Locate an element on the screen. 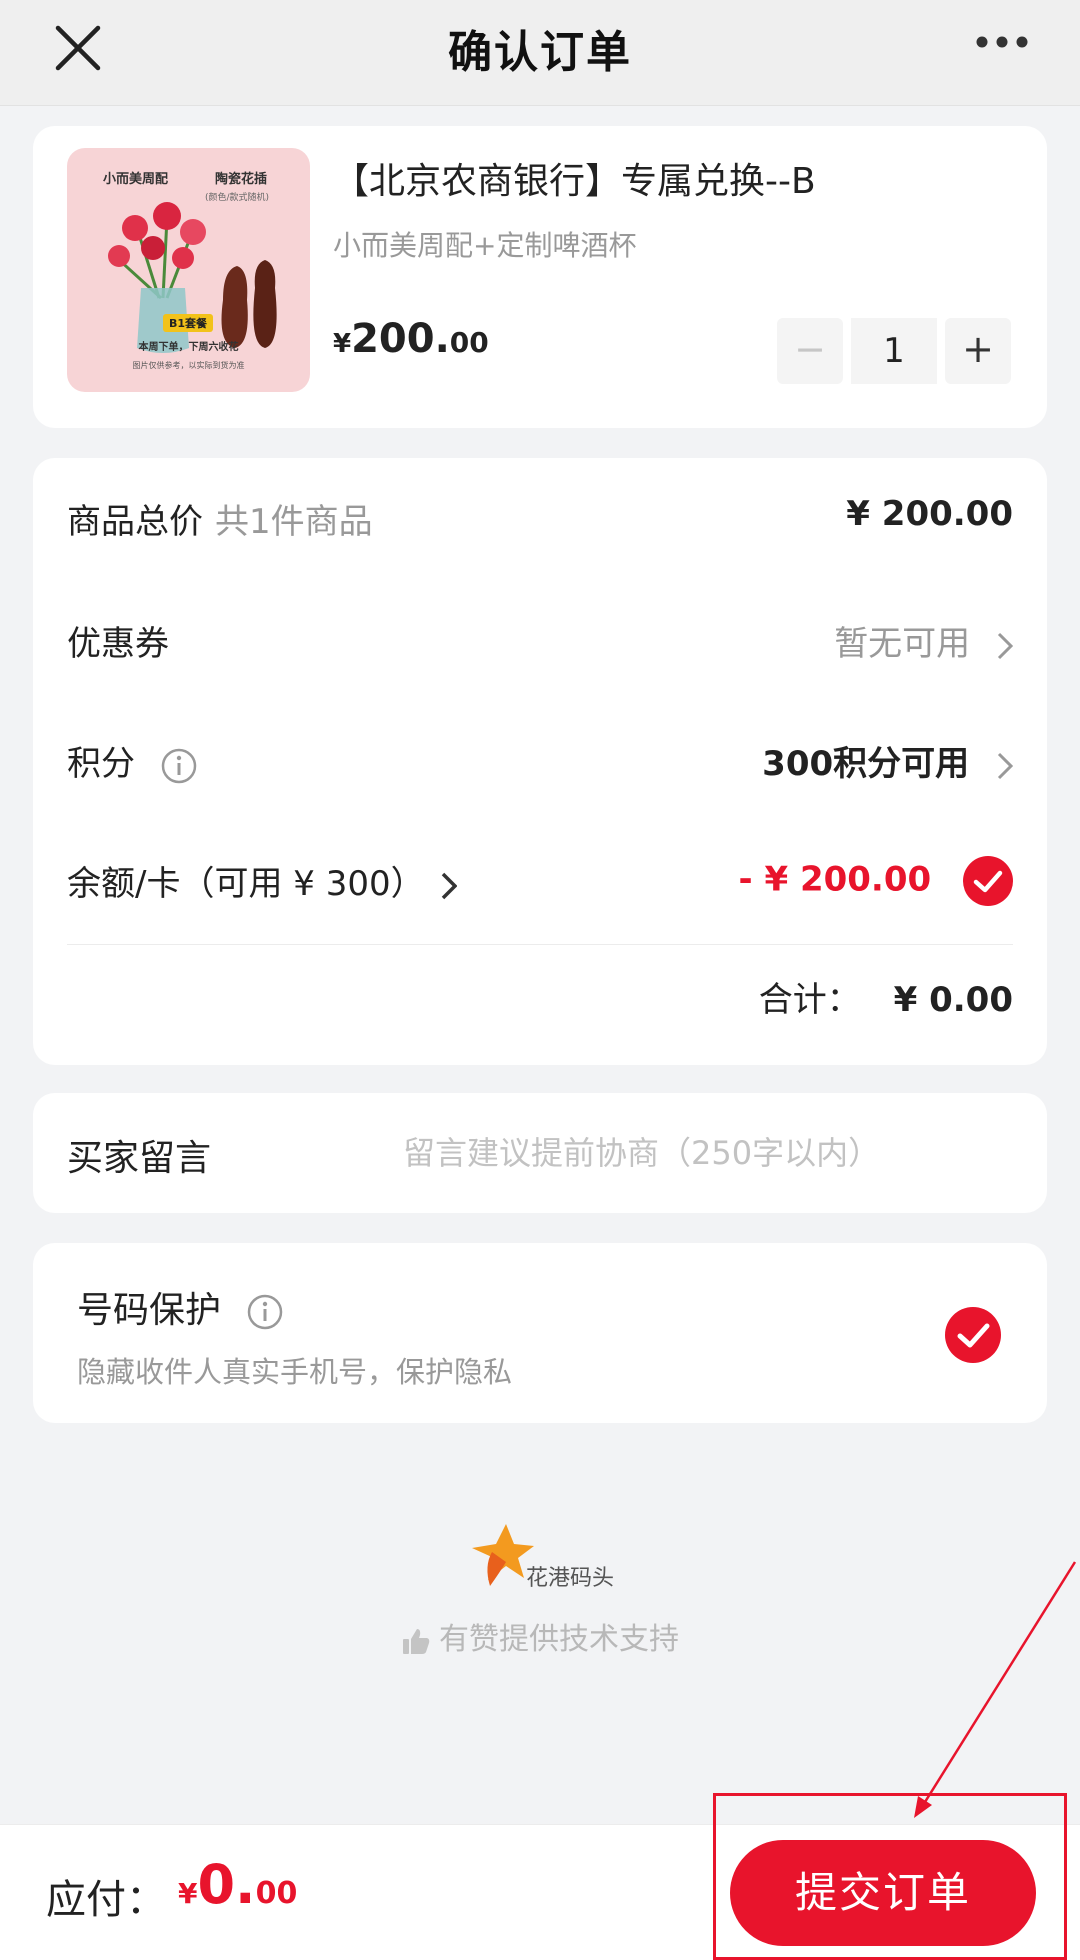 The width and height of the screenshot is (1080, 1960). product-name: 【北京农商银行】专属兑换--B is located at coordinates (574, 181).